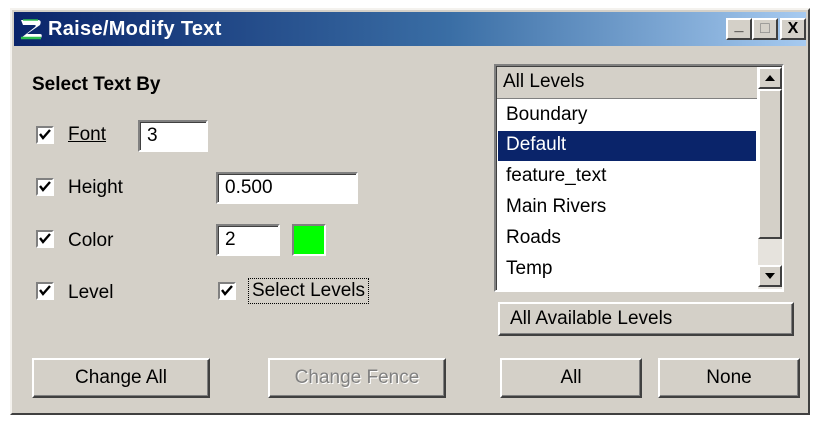  I want to click on change-all-button: Change All, so click(121, 378).